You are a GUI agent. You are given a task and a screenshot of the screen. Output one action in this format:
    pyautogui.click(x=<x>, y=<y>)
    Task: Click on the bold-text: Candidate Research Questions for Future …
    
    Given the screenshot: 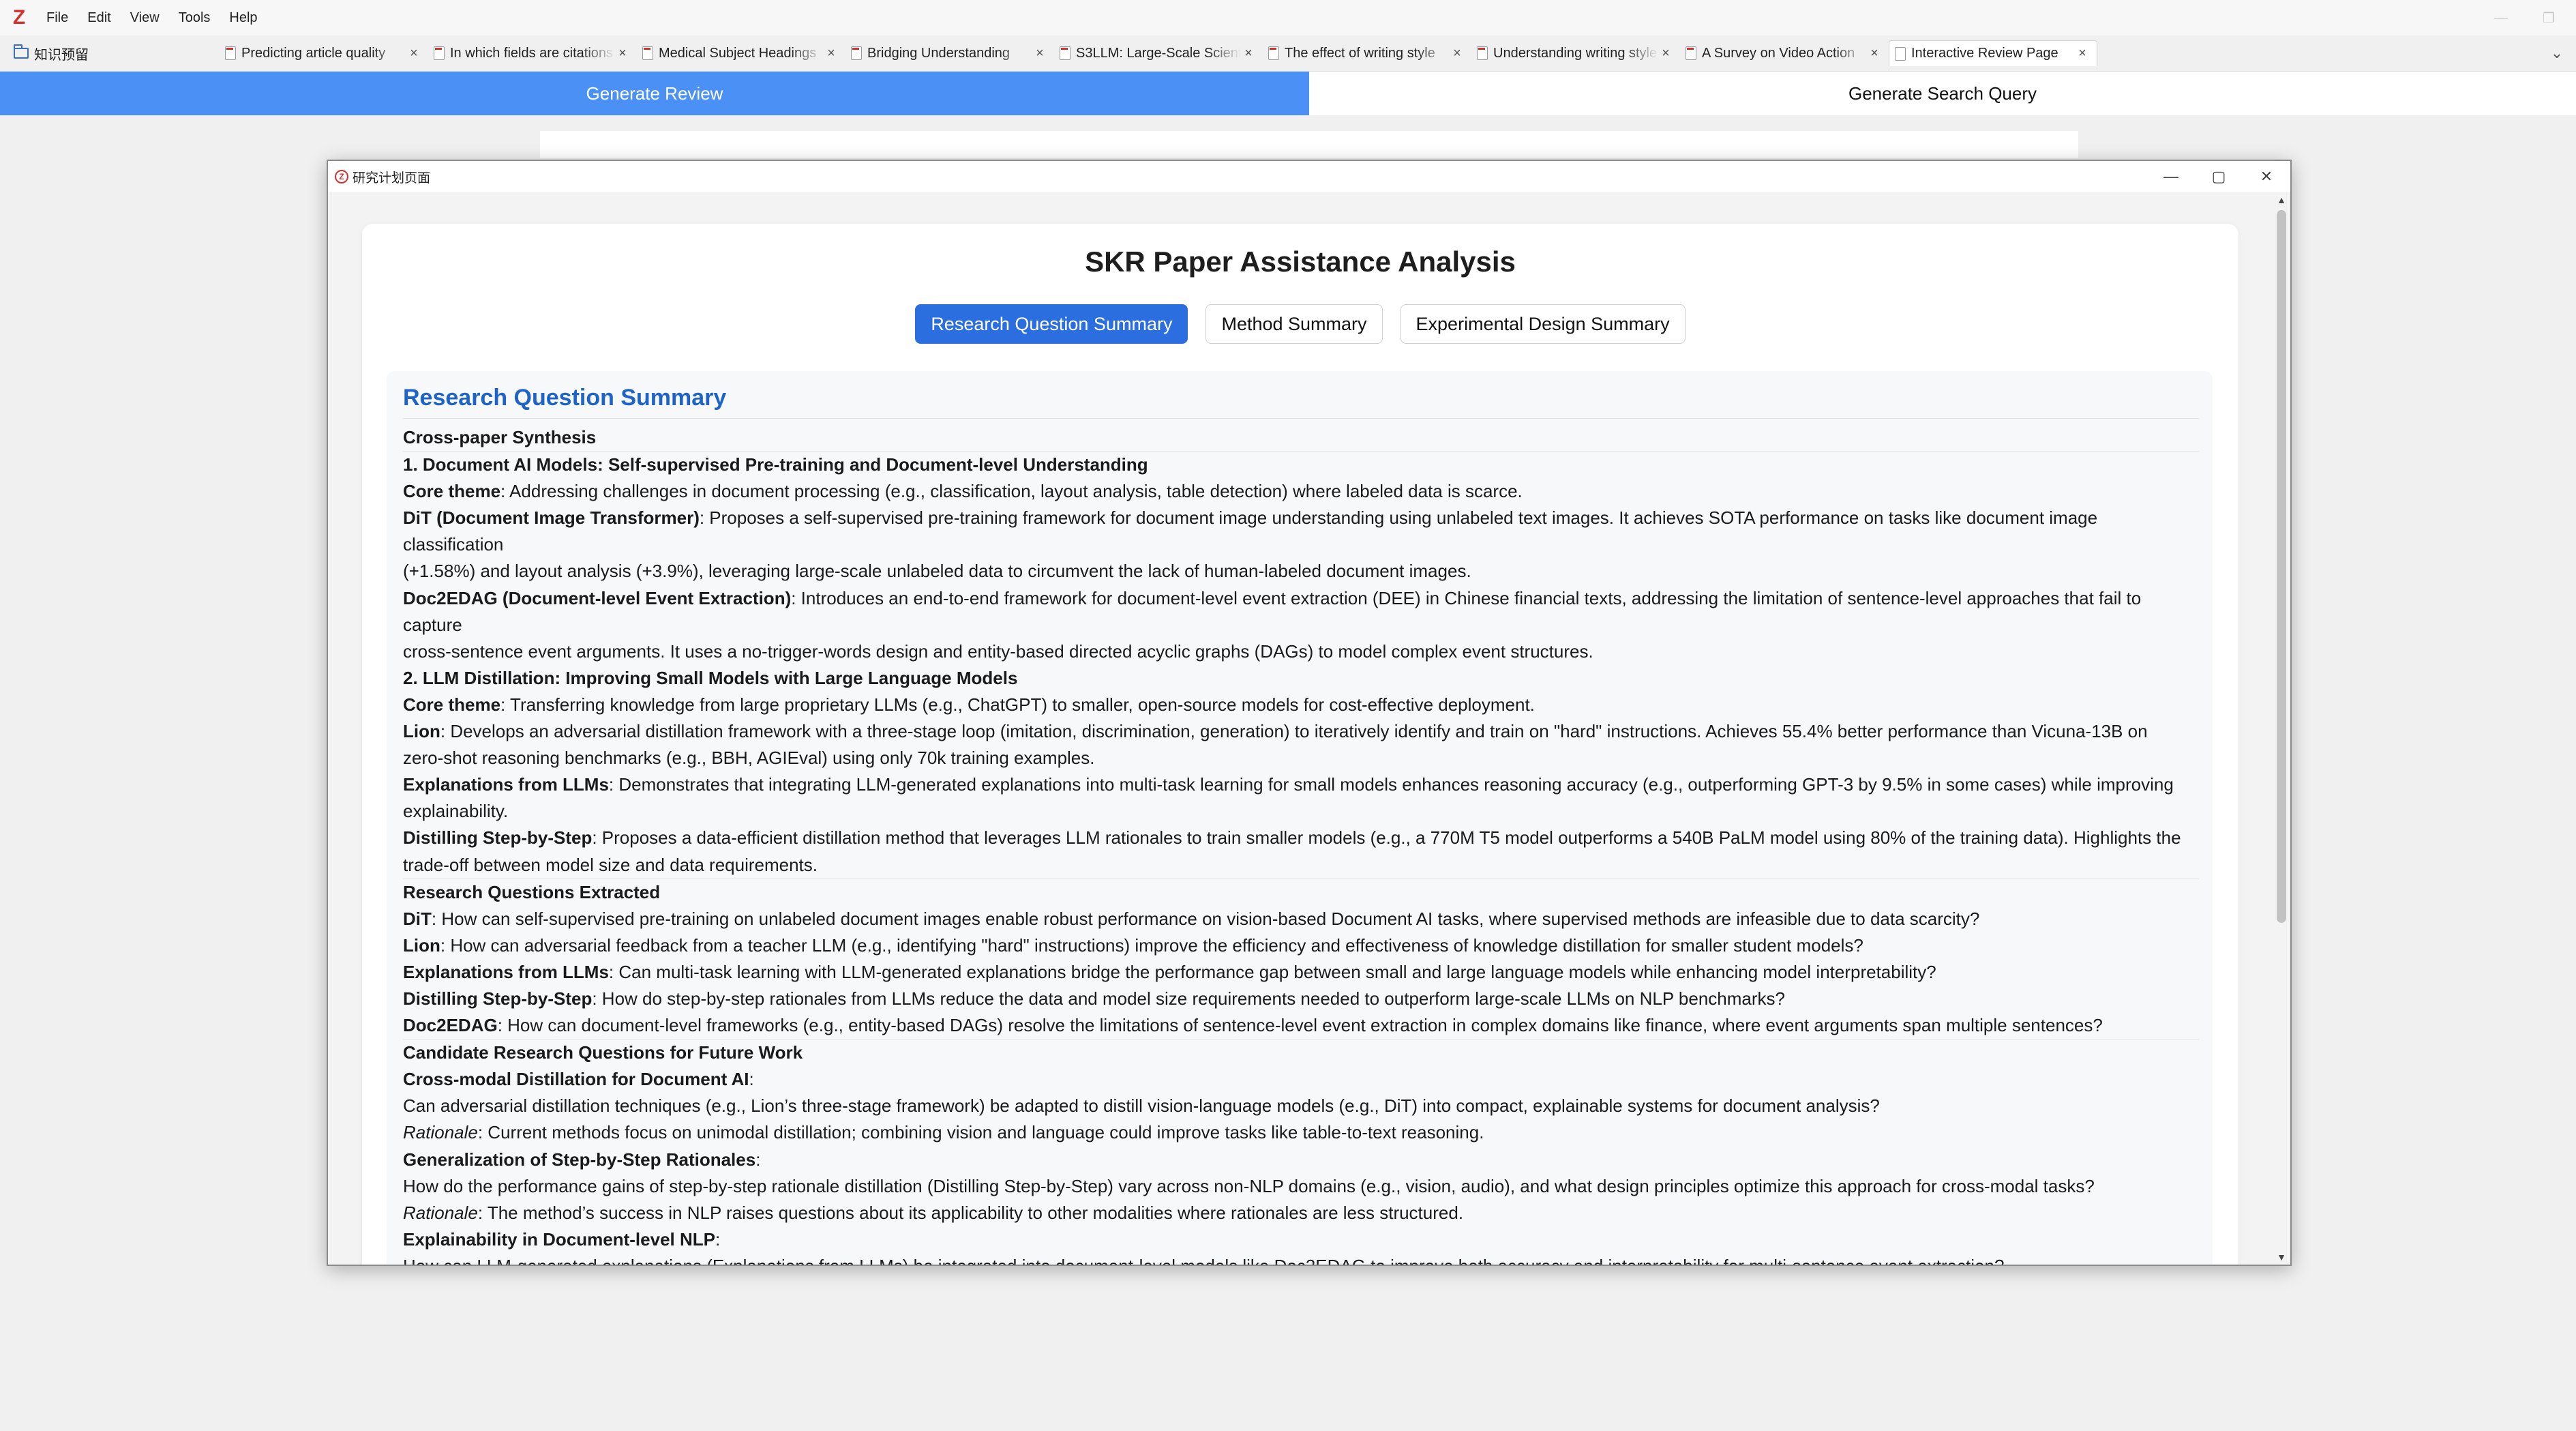 What is the action you would take?
    pyautogui.click(x=603, y=1052)
    